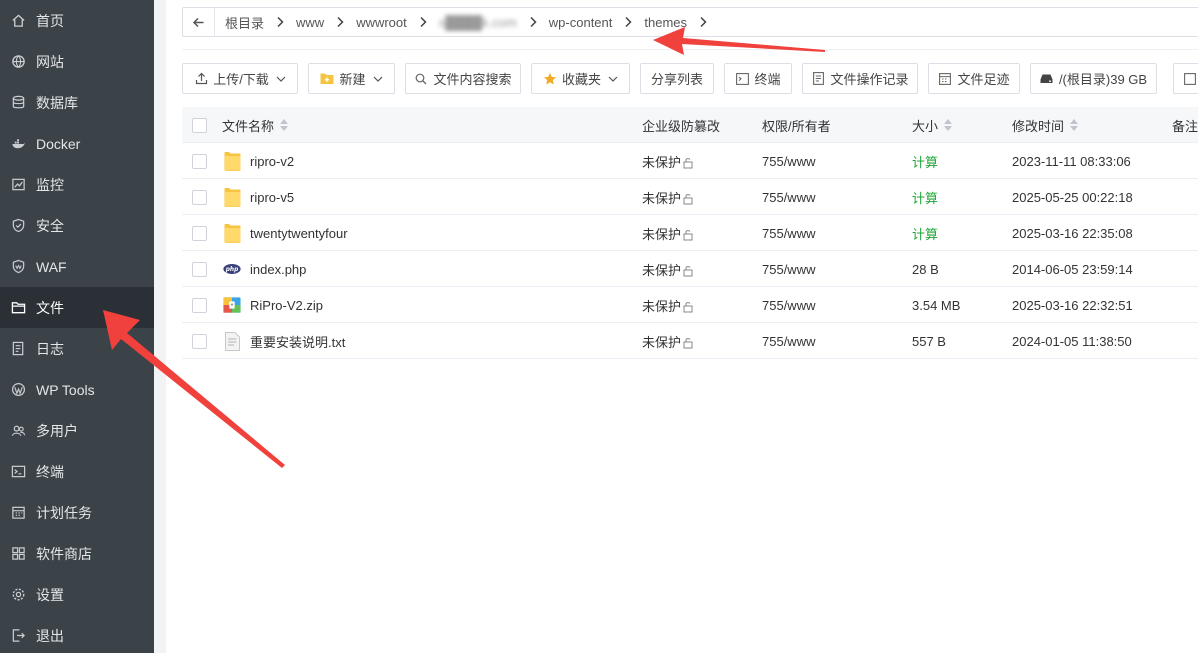 The image size is (1198, 653). I want to click on protect-status: 未保护, so click(662, 306).